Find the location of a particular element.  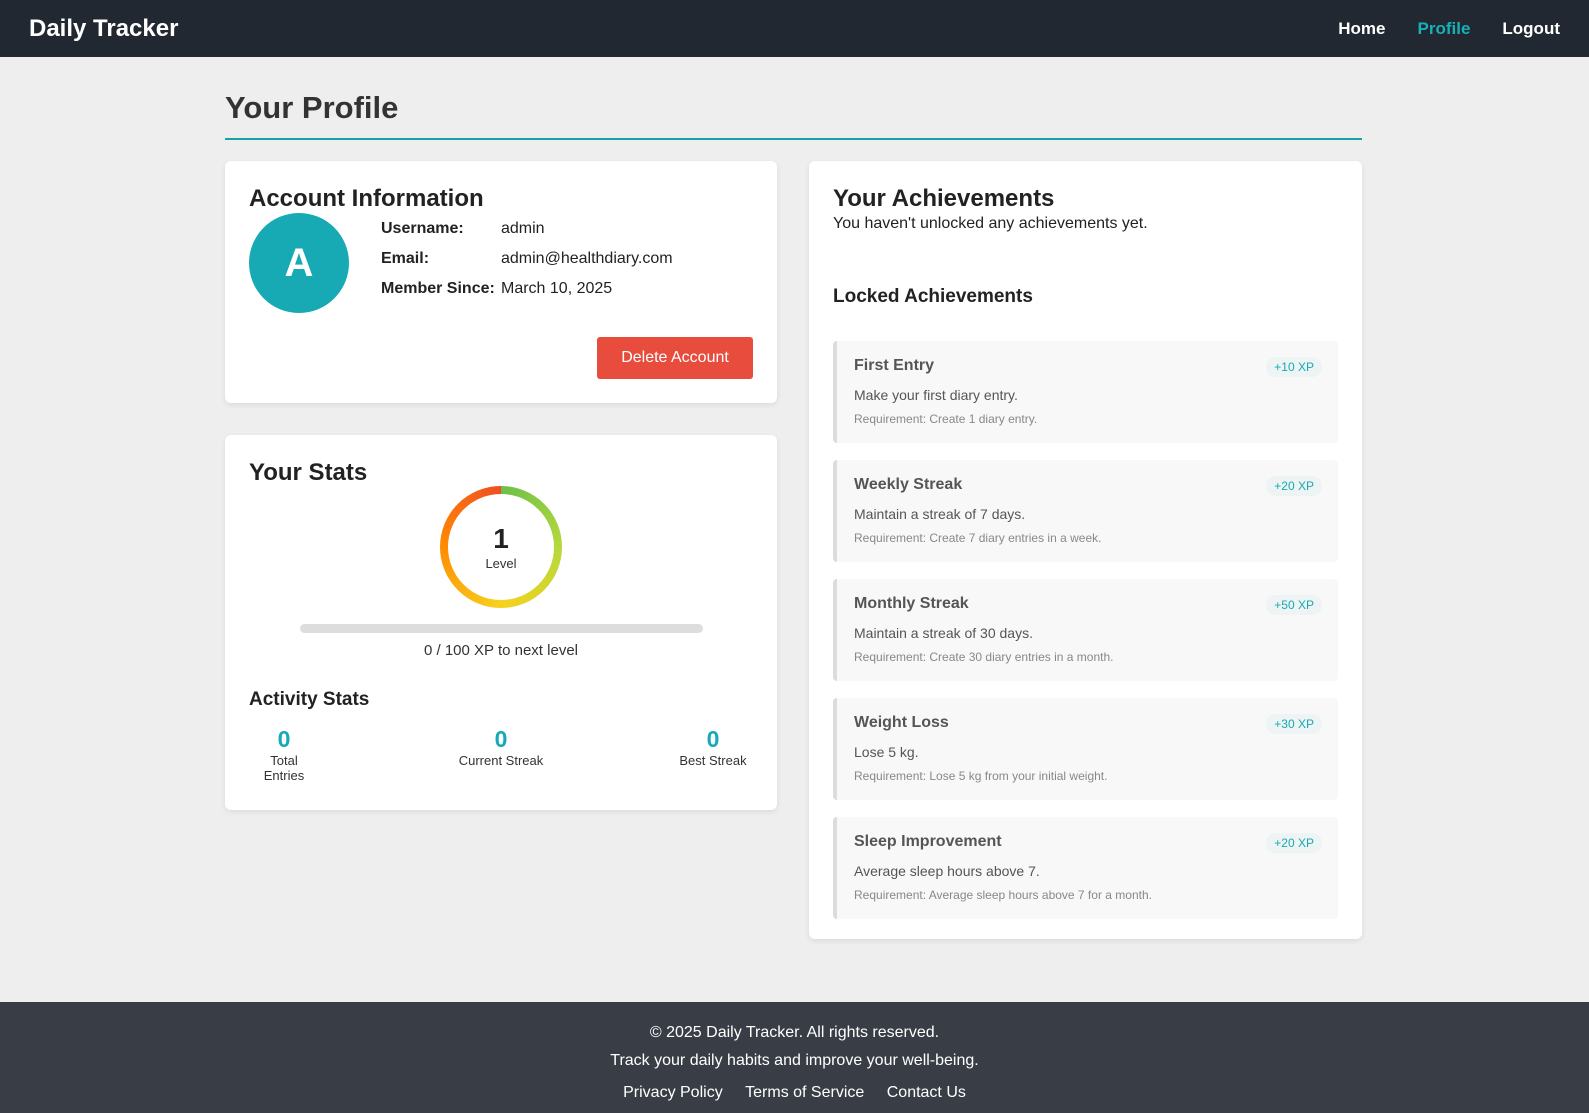

achievement-name: Weekly Streak is located at coordinates (908, 484).